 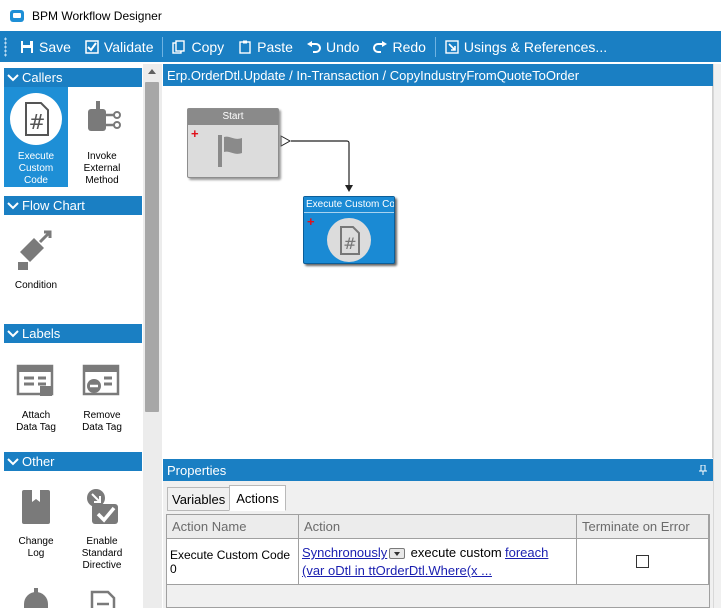 I want to click on start-node: Start +, so click(x=233, y=143).